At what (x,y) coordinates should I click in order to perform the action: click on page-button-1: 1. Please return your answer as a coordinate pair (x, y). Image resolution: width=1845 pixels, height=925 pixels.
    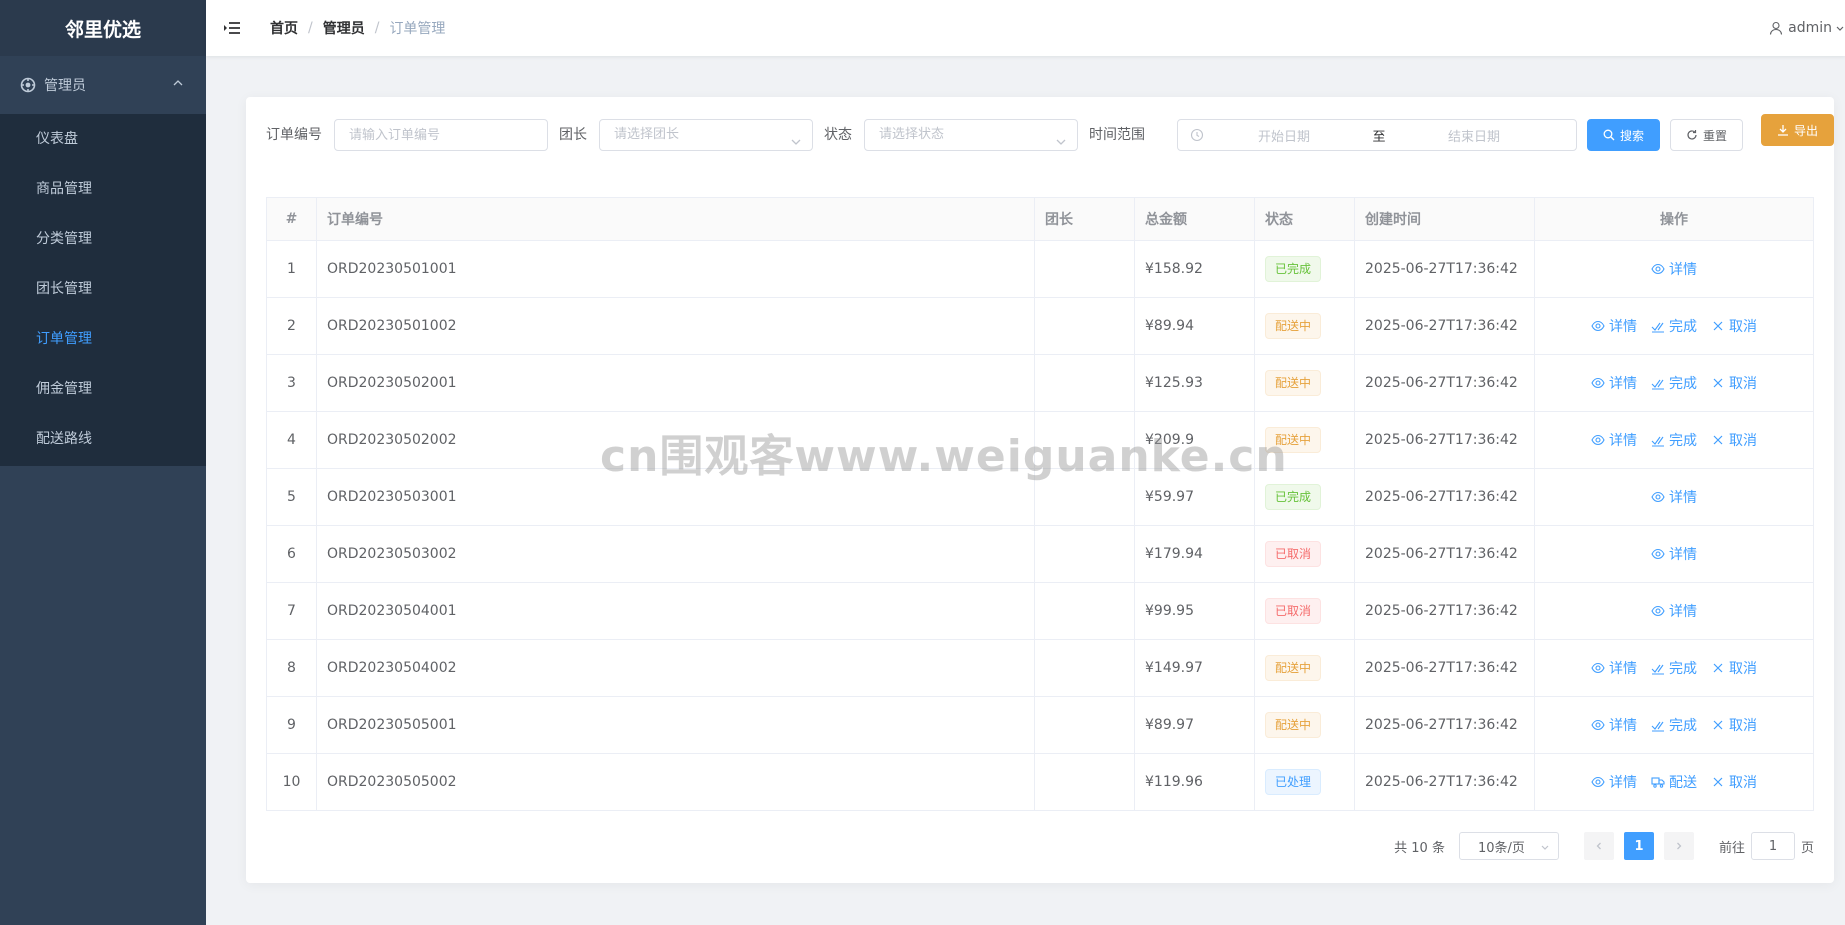
    Looking at the image, I should click on (1638, 846).